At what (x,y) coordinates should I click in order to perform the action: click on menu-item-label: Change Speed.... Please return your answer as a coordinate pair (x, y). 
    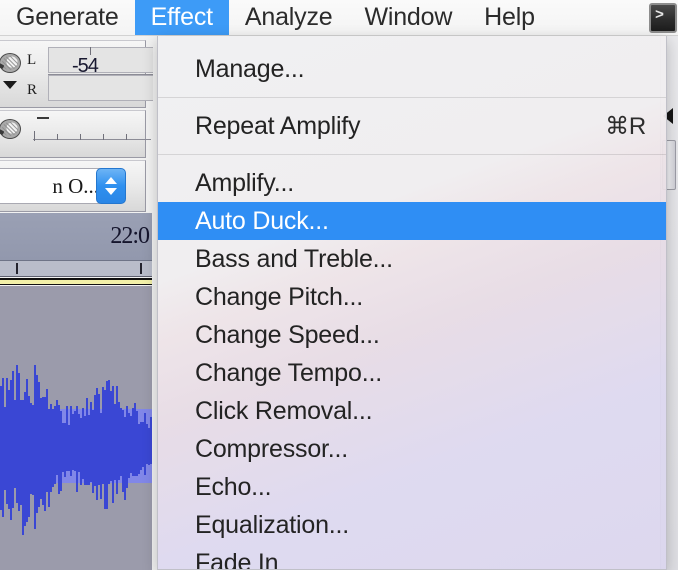
    Looking at the image, I should click on (287, 334).